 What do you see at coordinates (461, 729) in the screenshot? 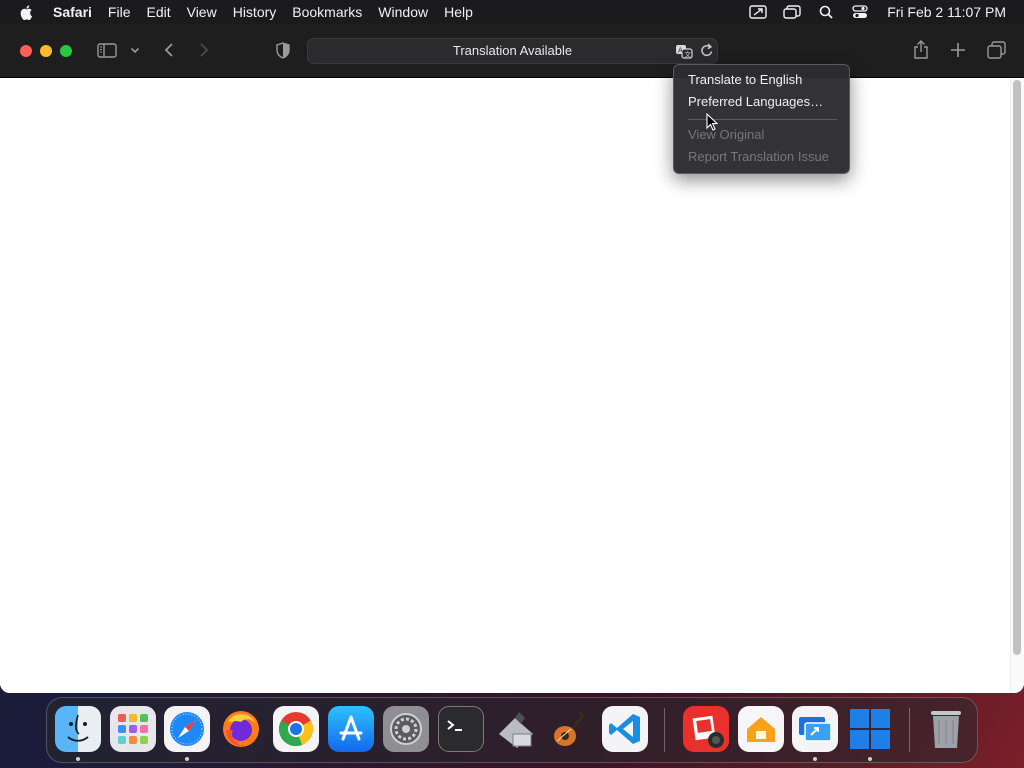
I see `terminal-icon` at bounding box center [461, 729].